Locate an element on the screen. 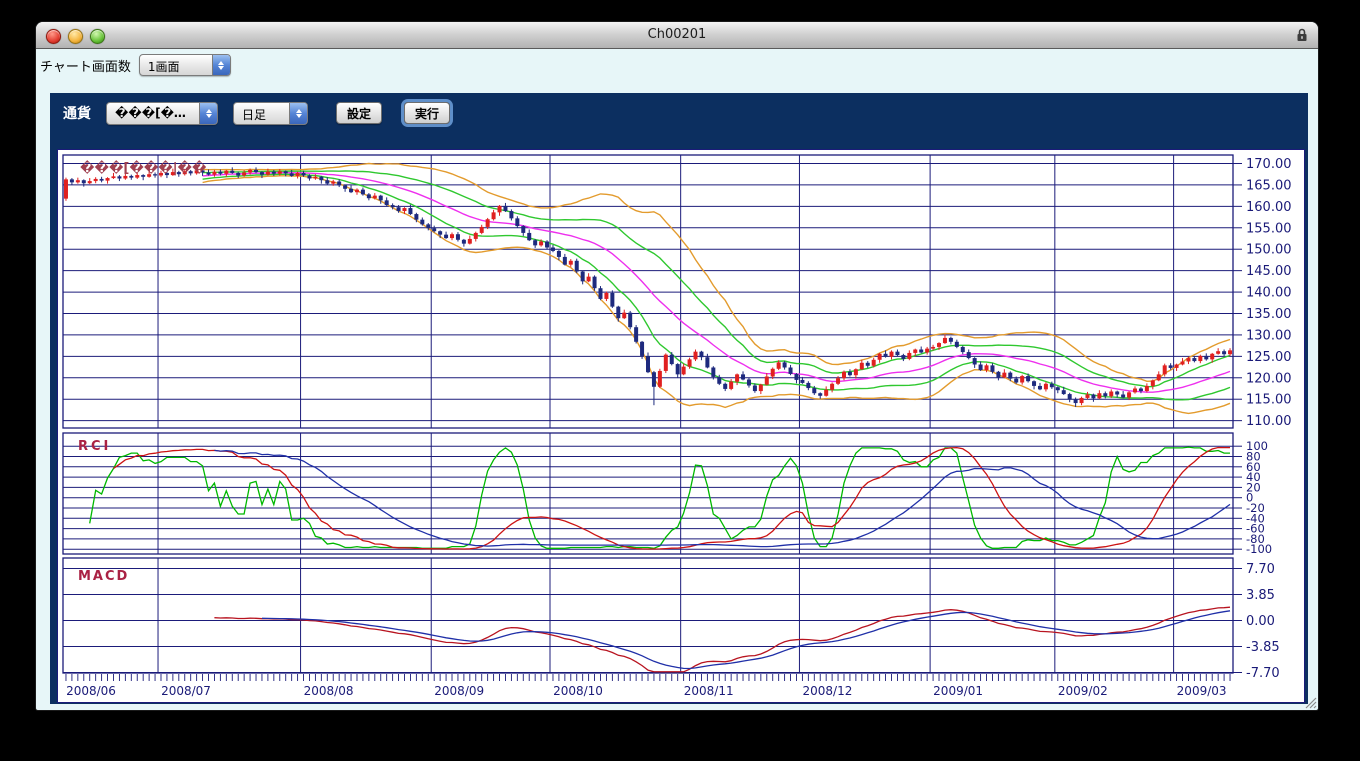 The height and width of the screenshot is (761, 1360). svg-text: 2008/10 is located at coordinates (578, 691).